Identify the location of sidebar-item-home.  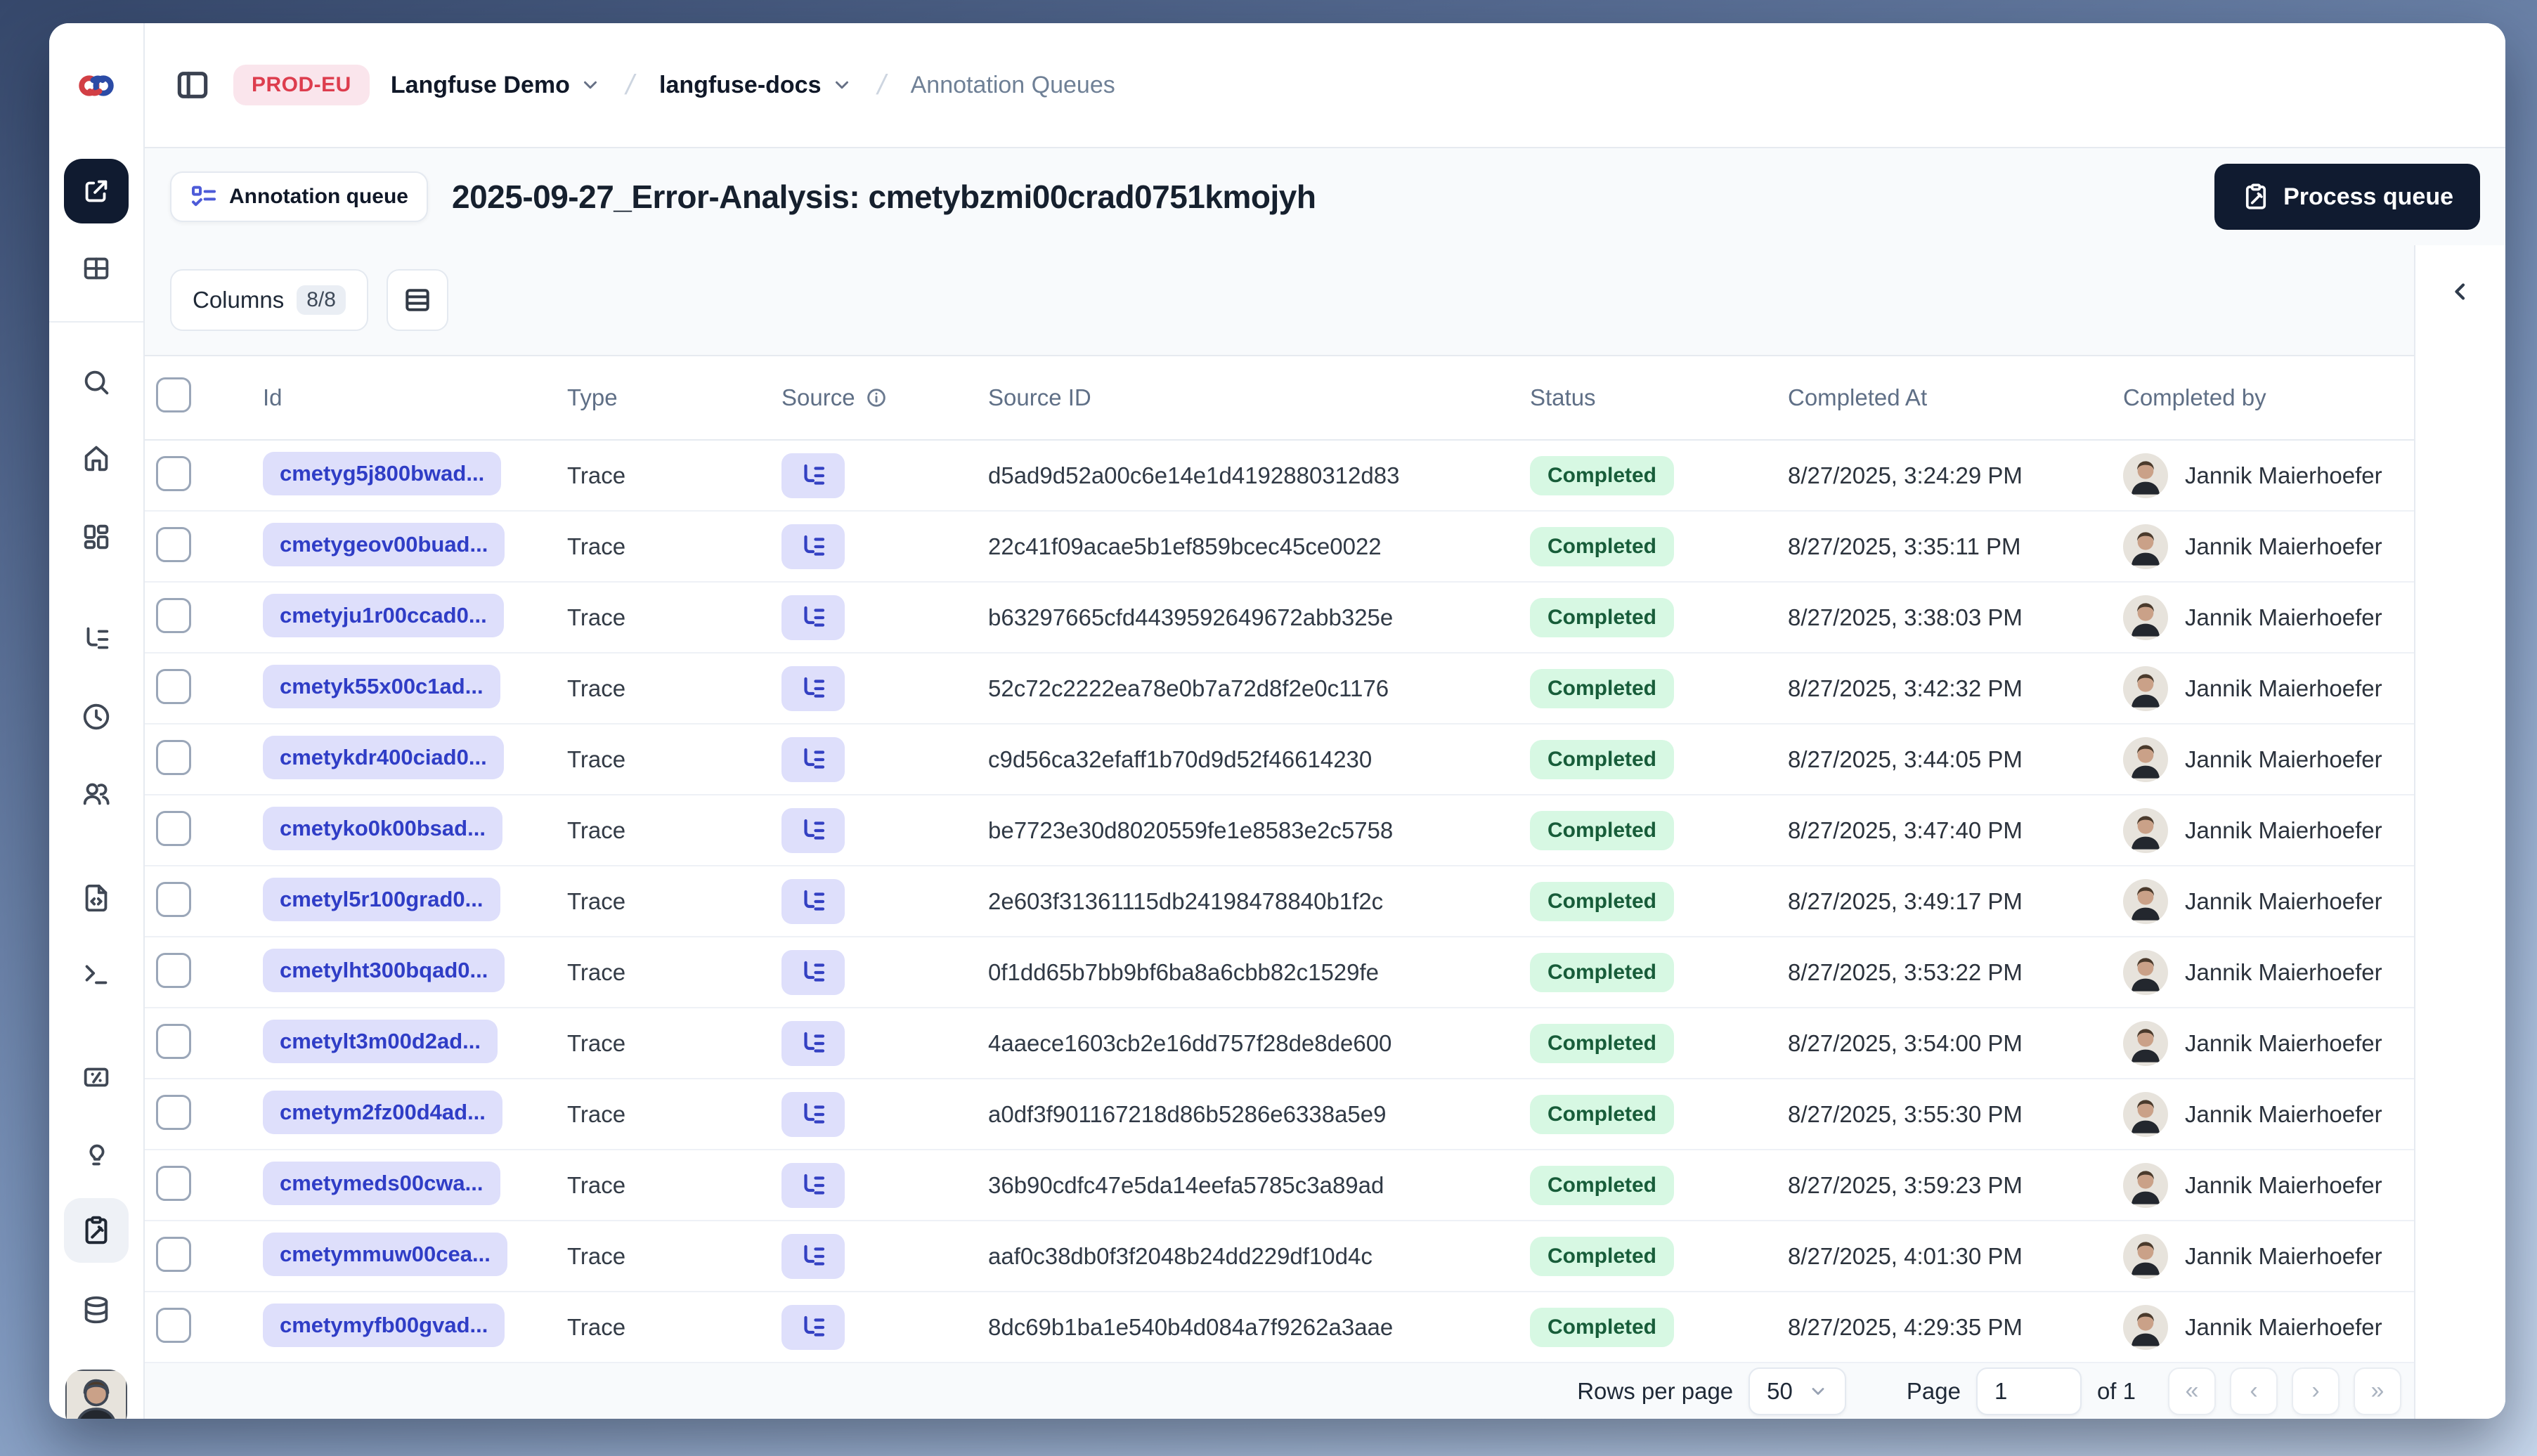
(96, 458).